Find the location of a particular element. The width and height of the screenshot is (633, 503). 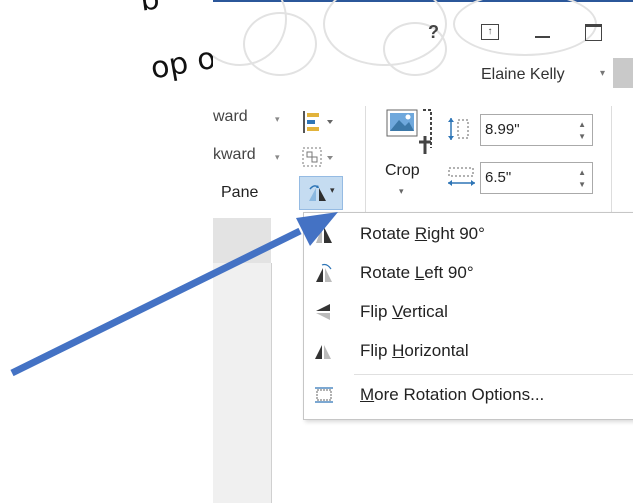

user-menu-chevron-icon: ▾ is located at coordinates (602, 73).